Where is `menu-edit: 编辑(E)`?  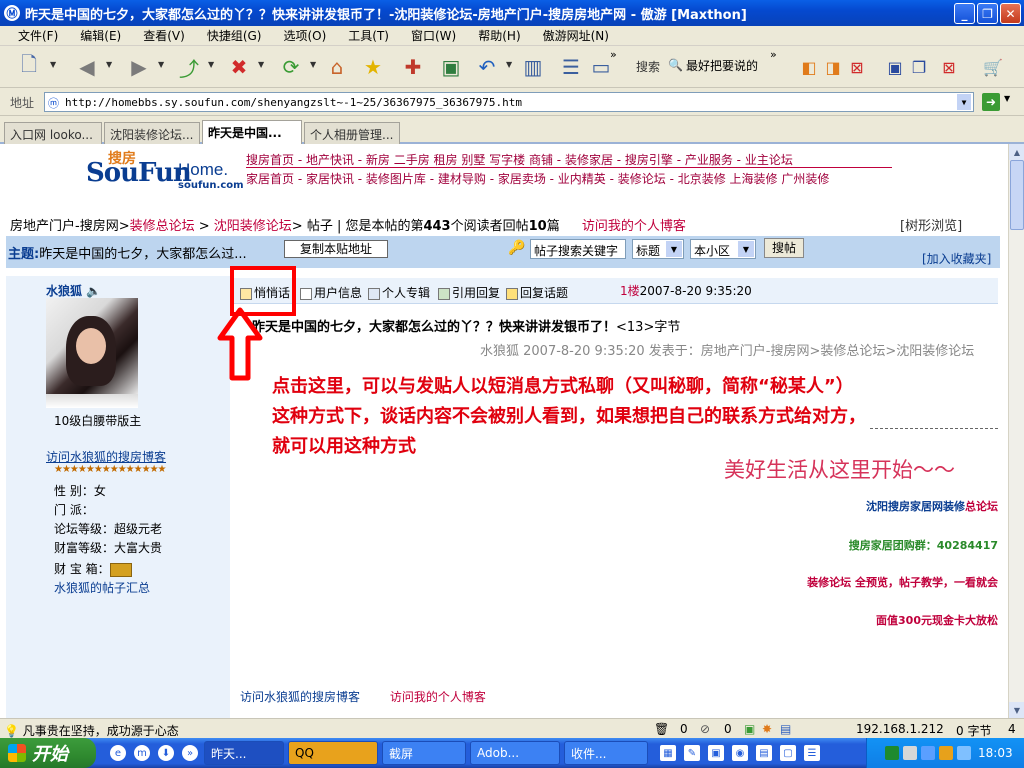 menu-edit: 编辑(E) is located at coordinates (100, 35).